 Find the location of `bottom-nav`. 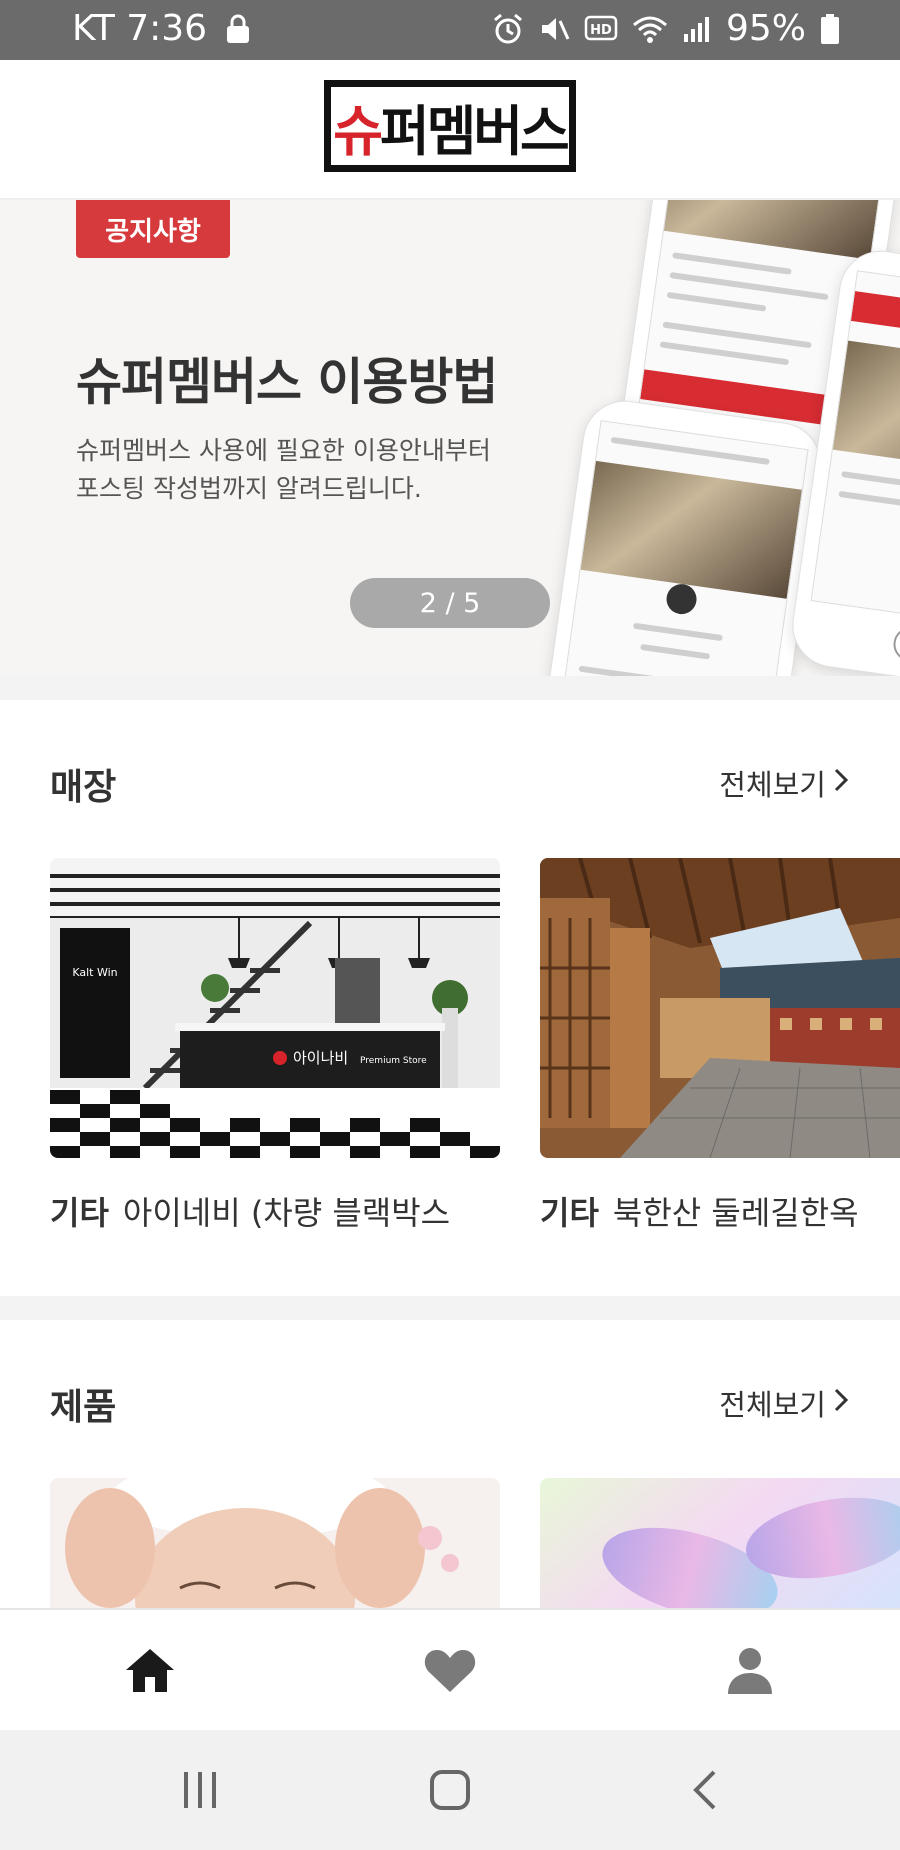

bottom-nav is located at coordinates (450, 1669).